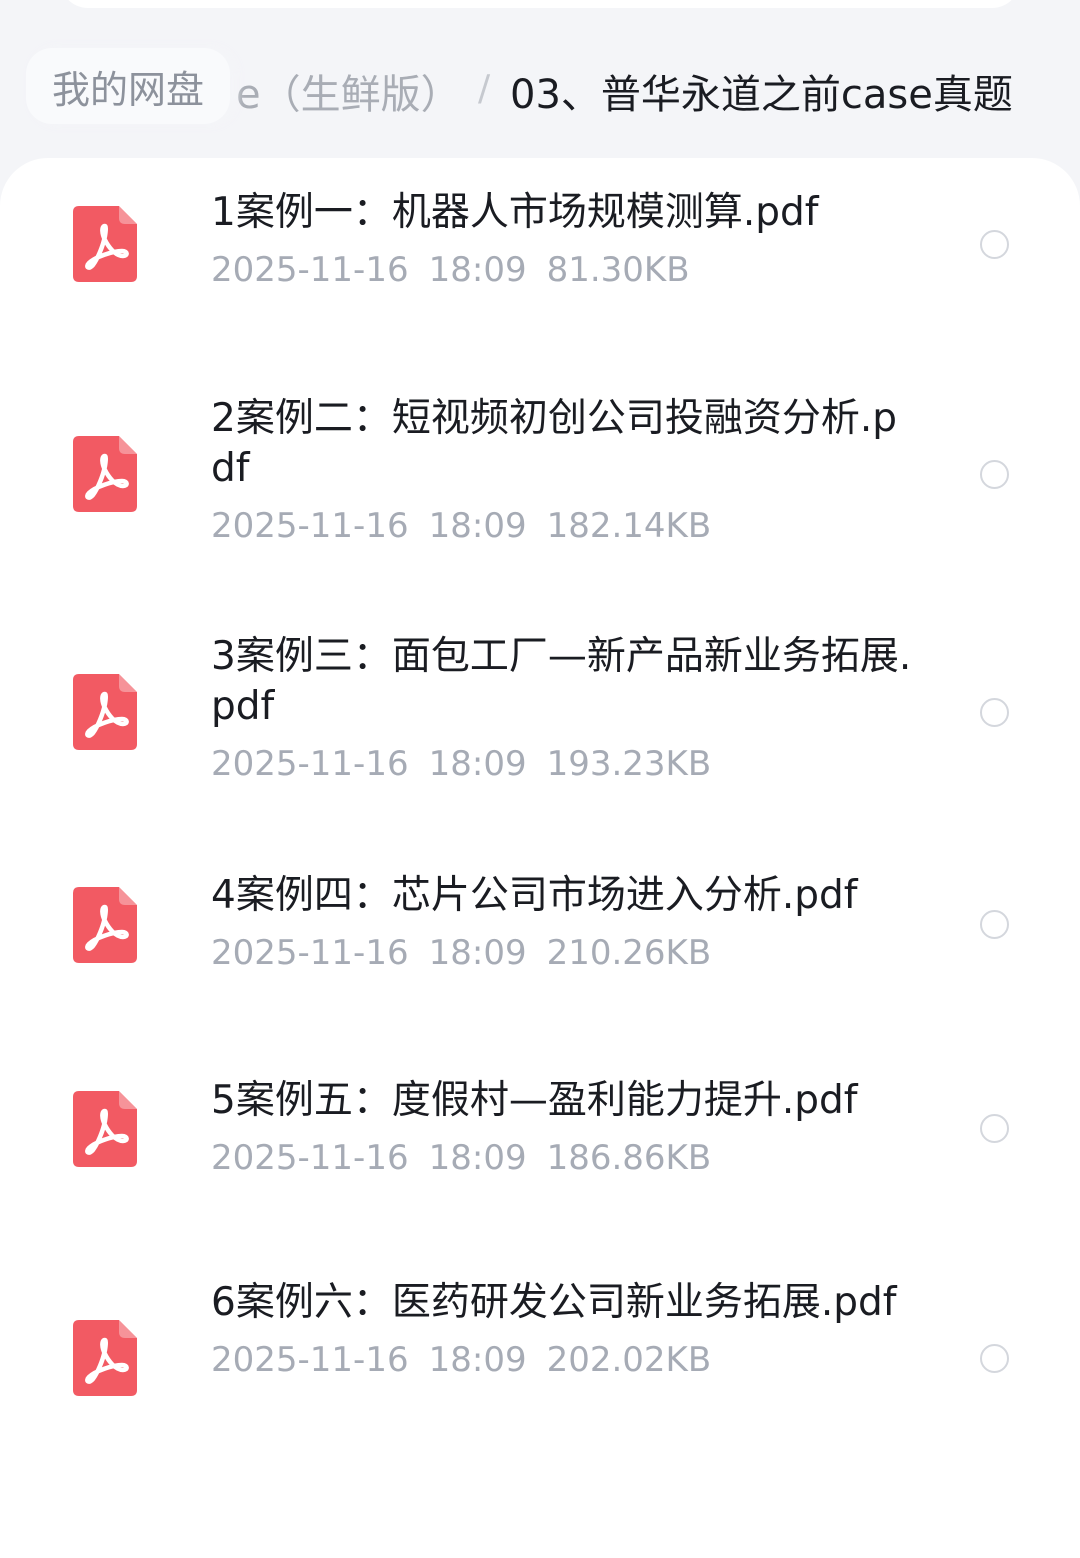 This screenshot has height=1558, width=1080. I want to click on file-size: 186.86KB, so click(629, 1158).